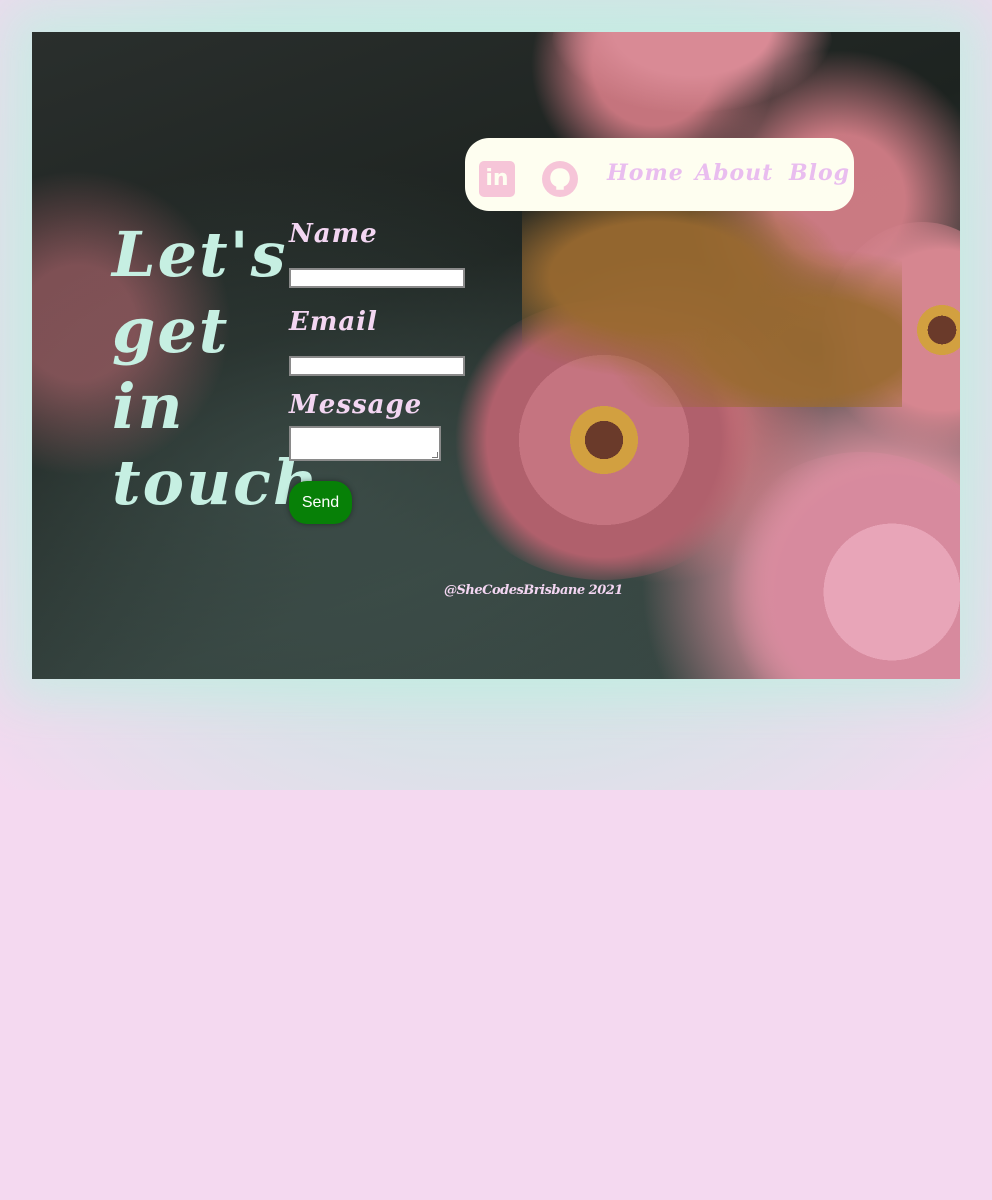 The image size is (992, 1200). Describe the element at coordinates (356, 405) in the screenshot. I see `message-label: Message` at that location.